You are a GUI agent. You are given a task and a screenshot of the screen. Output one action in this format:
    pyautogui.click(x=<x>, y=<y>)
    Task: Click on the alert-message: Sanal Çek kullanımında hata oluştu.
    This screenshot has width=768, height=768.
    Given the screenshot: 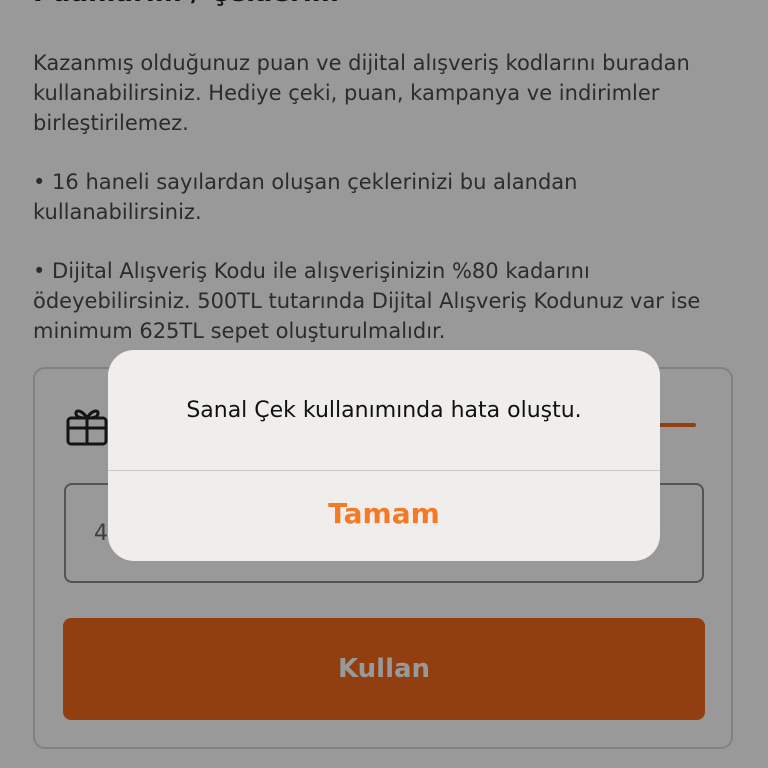 What is the action you would take?
    pyautogui.click(x=384, y=410)
    